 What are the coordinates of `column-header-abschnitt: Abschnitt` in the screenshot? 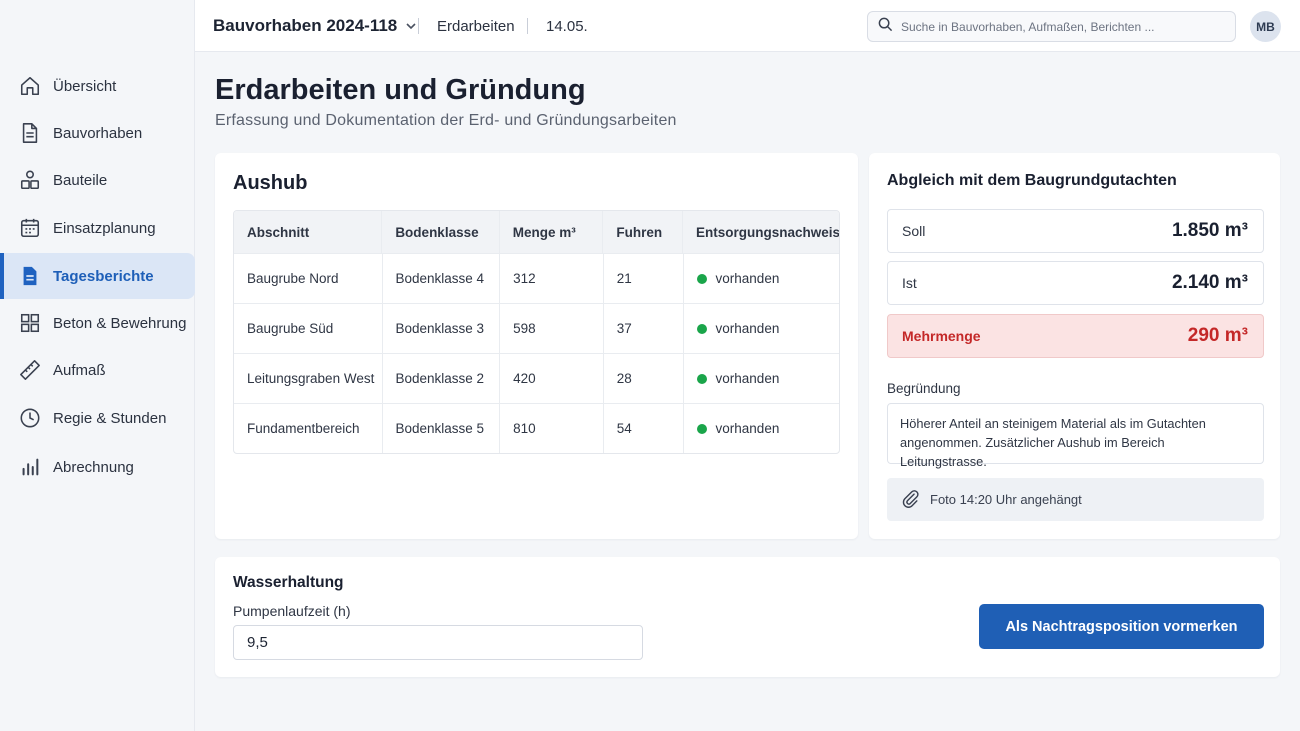 It's located at (307, 232).